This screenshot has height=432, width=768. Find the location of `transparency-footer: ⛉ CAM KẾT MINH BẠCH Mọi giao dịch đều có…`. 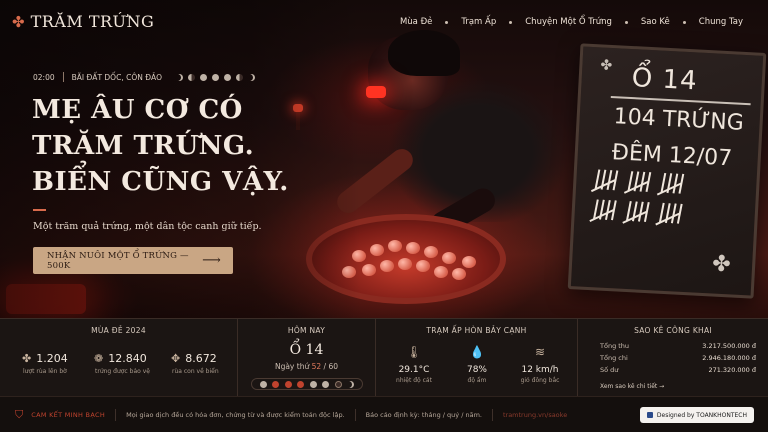

transparency-footer: ⛉ CAM KẾT MINH BẠCH Mọi giao dịch đều có… is located at coordinates (384, 414).